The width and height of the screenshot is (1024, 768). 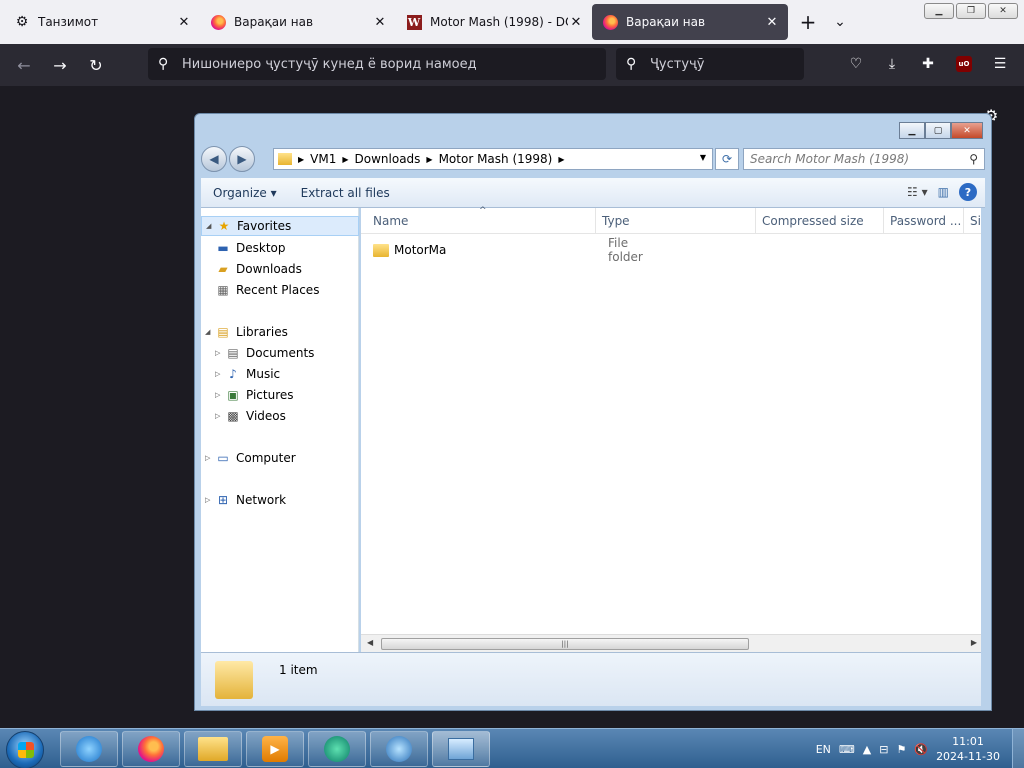 I want to click on taskbar-ie, so click(x=89, y=749).